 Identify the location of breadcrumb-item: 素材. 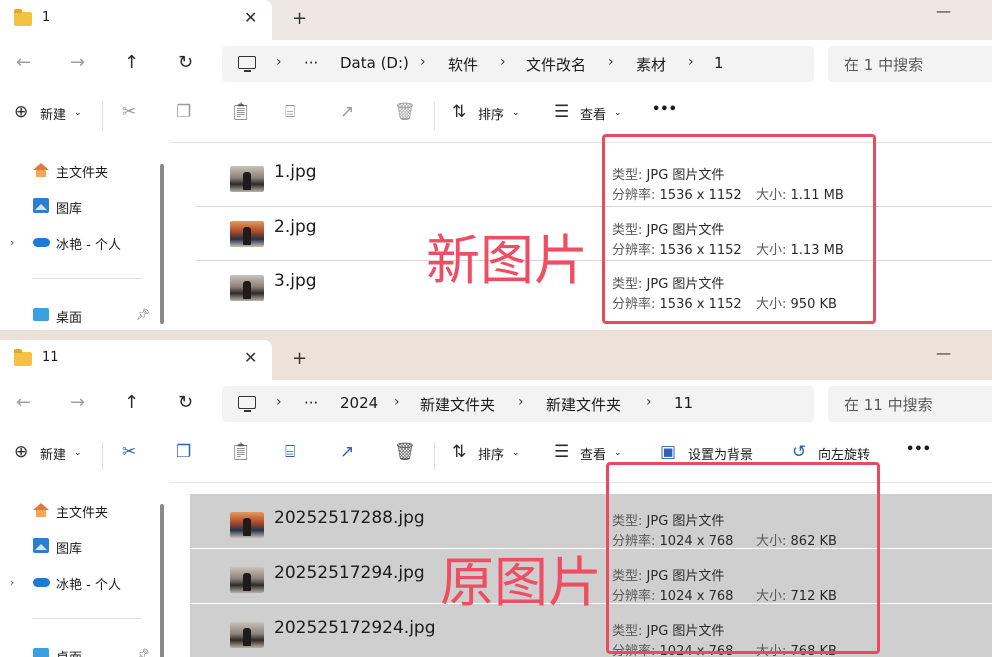
(651, 64).